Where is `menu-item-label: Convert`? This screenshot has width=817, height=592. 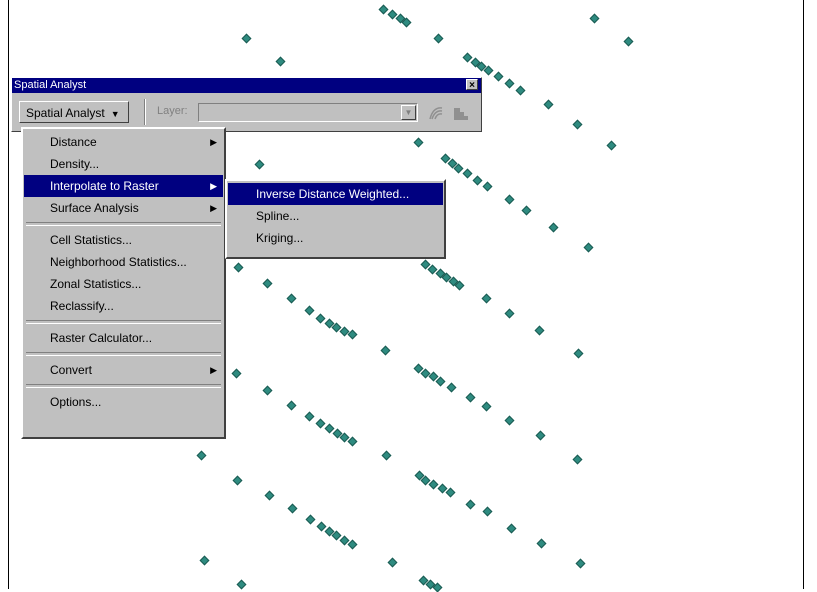
menu-item-label: Convert is located at coordinates (71, 370).